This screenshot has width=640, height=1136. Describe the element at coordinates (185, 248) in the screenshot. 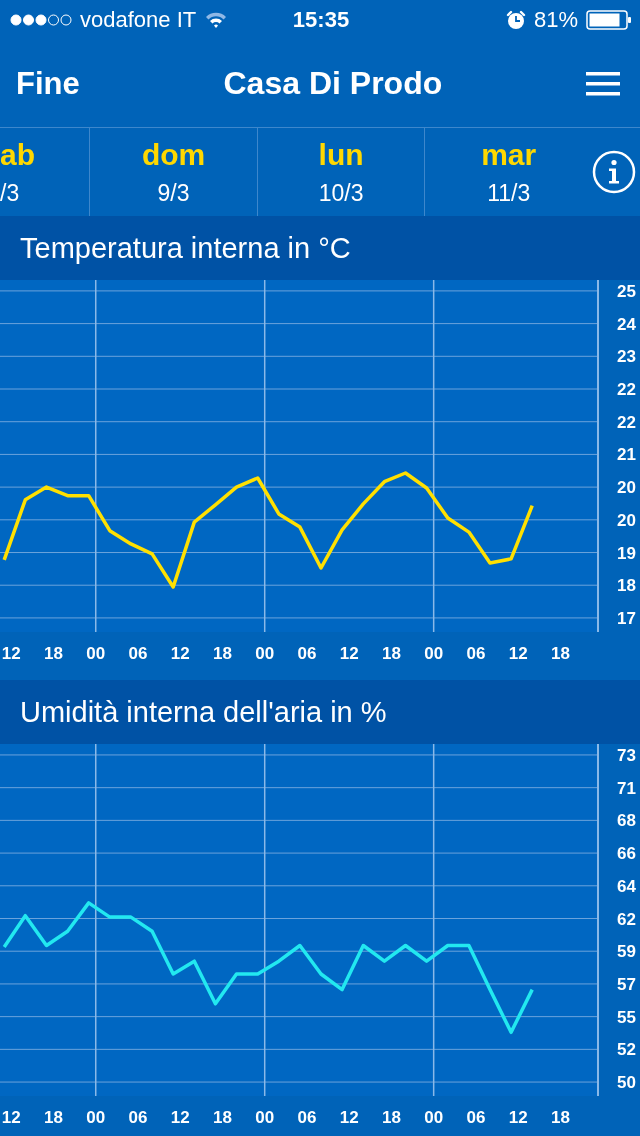

I see `chart-title: Temperatura interna in °C` at that location.